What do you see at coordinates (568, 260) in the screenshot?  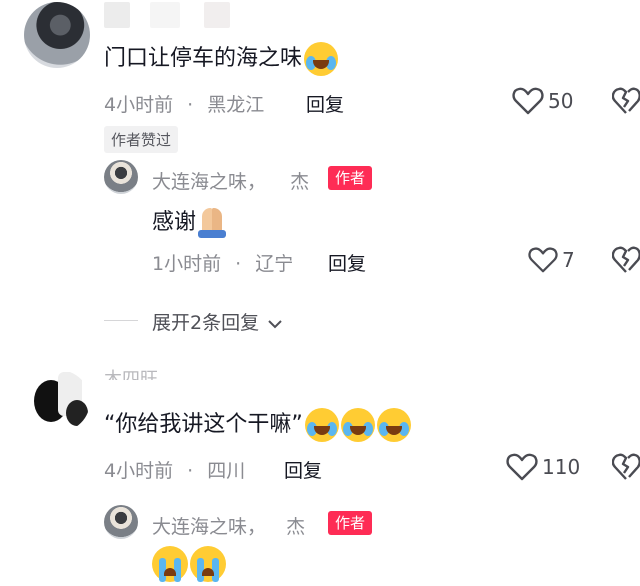 I see `like-count: 7` at bounding box center [568, 260].